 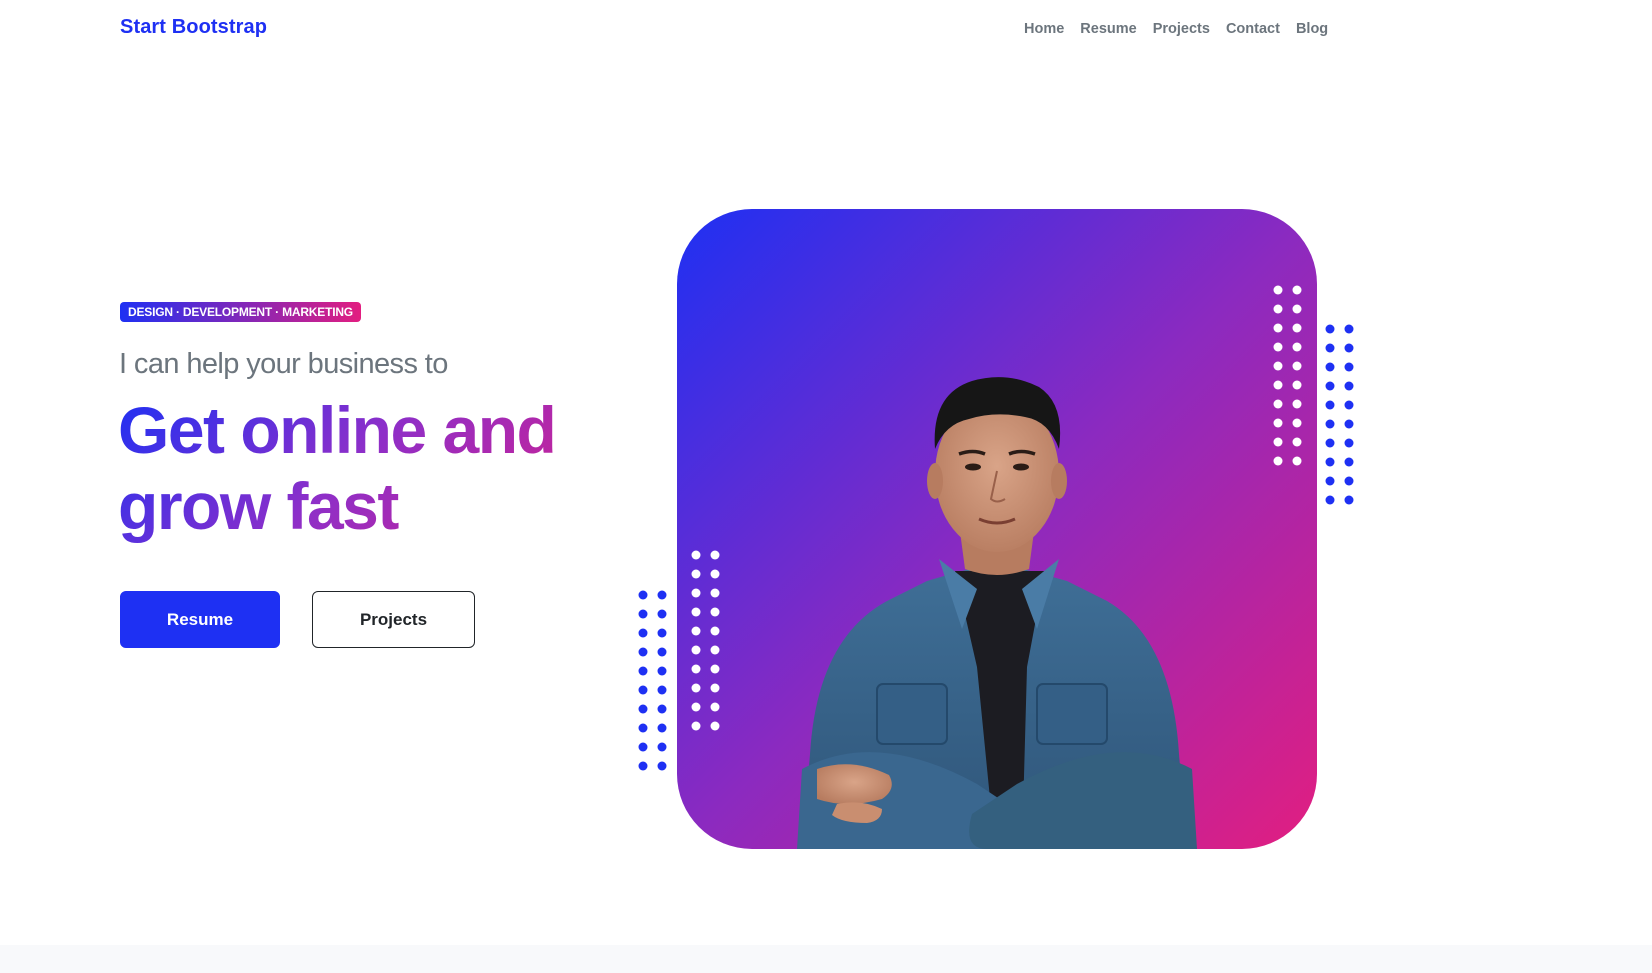 I want to click on nav-link-projects: Projects, so click(x=1181, y=29).